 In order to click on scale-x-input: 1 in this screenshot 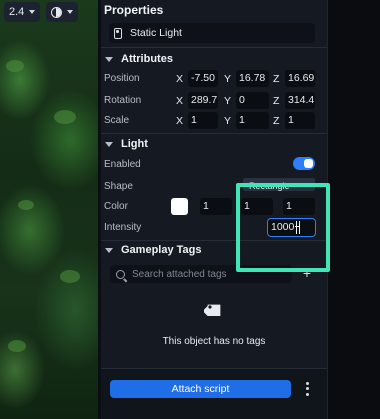, I will do `click(203, 120)`.